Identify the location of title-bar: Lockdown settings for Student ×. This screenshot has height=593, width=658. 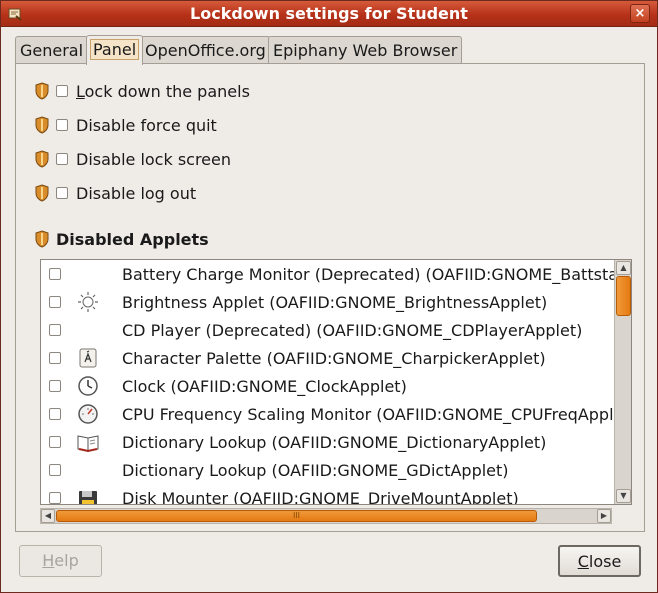
(329, 14).